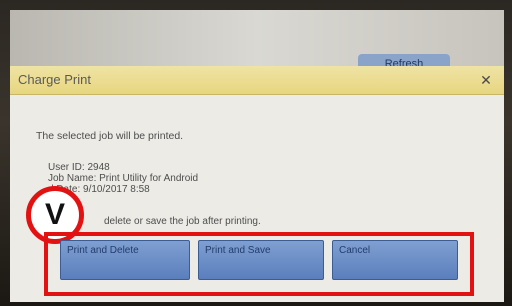 Image resolution: width=512 pixels, height=306 pixels. I want to click on print-and-save-button: Print and Save, so click(261, 260).